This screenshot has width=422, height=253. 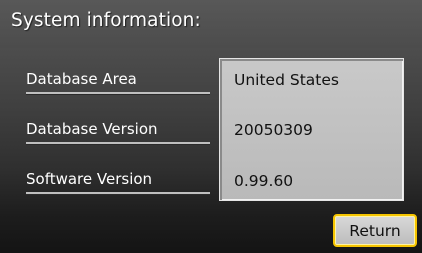 I want to click on database-area-label: Database Area, so click(x=118, y=82).